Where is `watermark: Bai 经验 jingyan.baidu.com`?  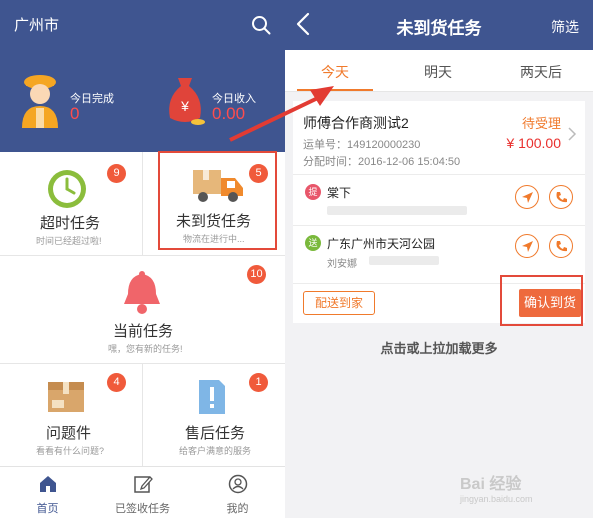 watermark: Bai 经验 jingyan.baidu.com is located at coordinates (525, 492).